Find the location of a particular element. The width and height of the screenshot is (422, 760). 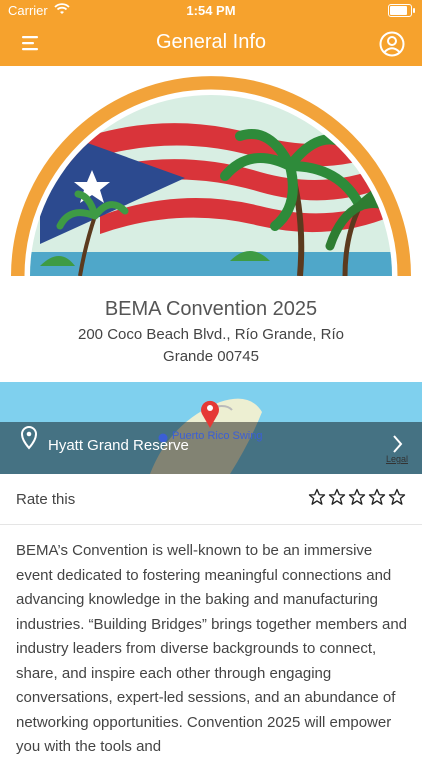

clock: 1:54 PM is located at coordinates (211, 10).